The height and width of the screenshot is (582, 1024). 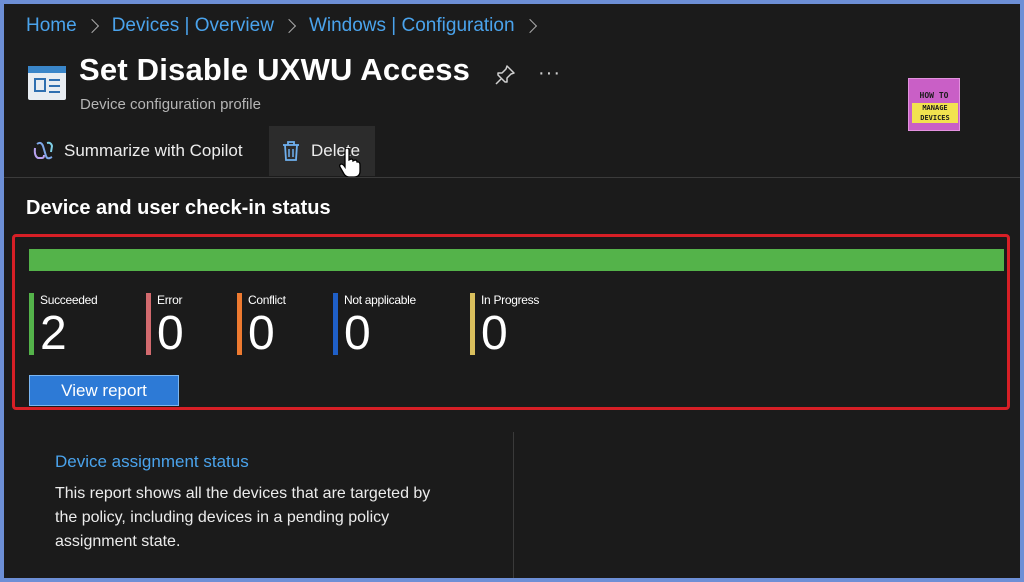 What do you see at coordinates (380, 300) in the screenshot?
I see `stat-label: Not applicable` at bounding box center [380, 300].